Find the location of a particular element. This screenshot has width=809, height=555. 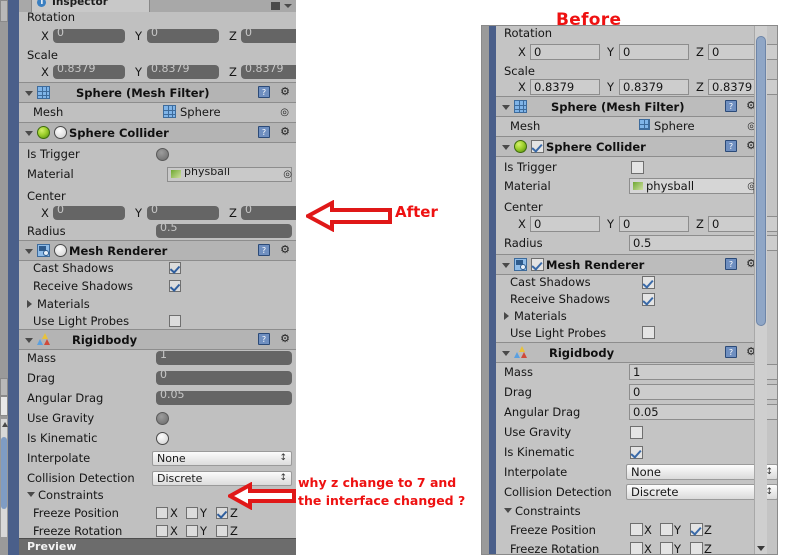

scroll-down-arrow-icon is located at coordinates (761, 548).